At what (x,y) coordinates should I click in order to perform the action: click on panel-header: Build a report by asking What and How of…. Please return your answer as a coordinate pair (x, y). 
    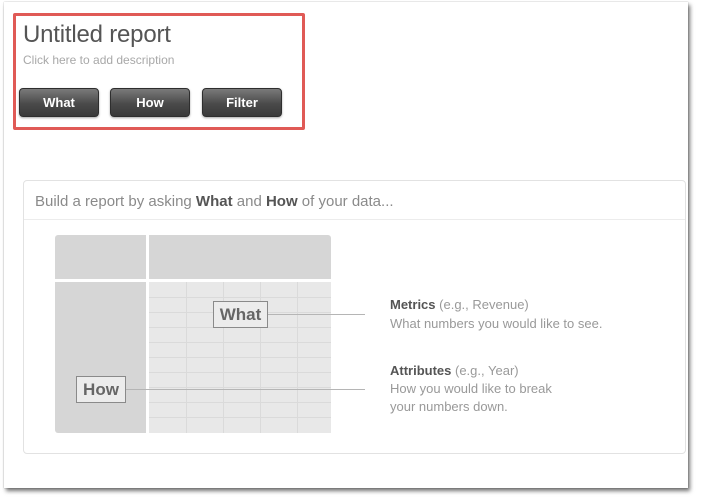
    Looking at the image, I should click on (354, 200).